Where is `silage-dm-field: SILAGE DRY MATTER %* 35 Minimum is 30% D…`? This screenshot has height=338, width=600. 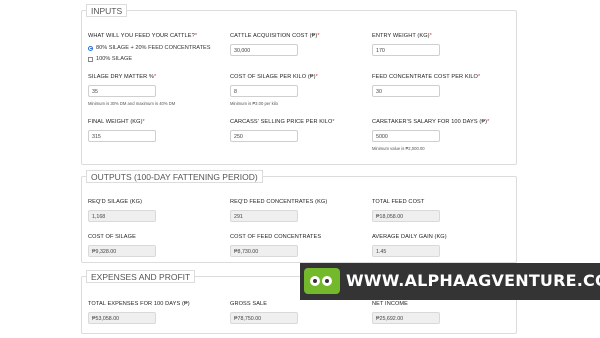
silage-dm-field: SILAGE DRY MATTER %* 35 Minimum is 30% D… is located at coordinates (132, 90).